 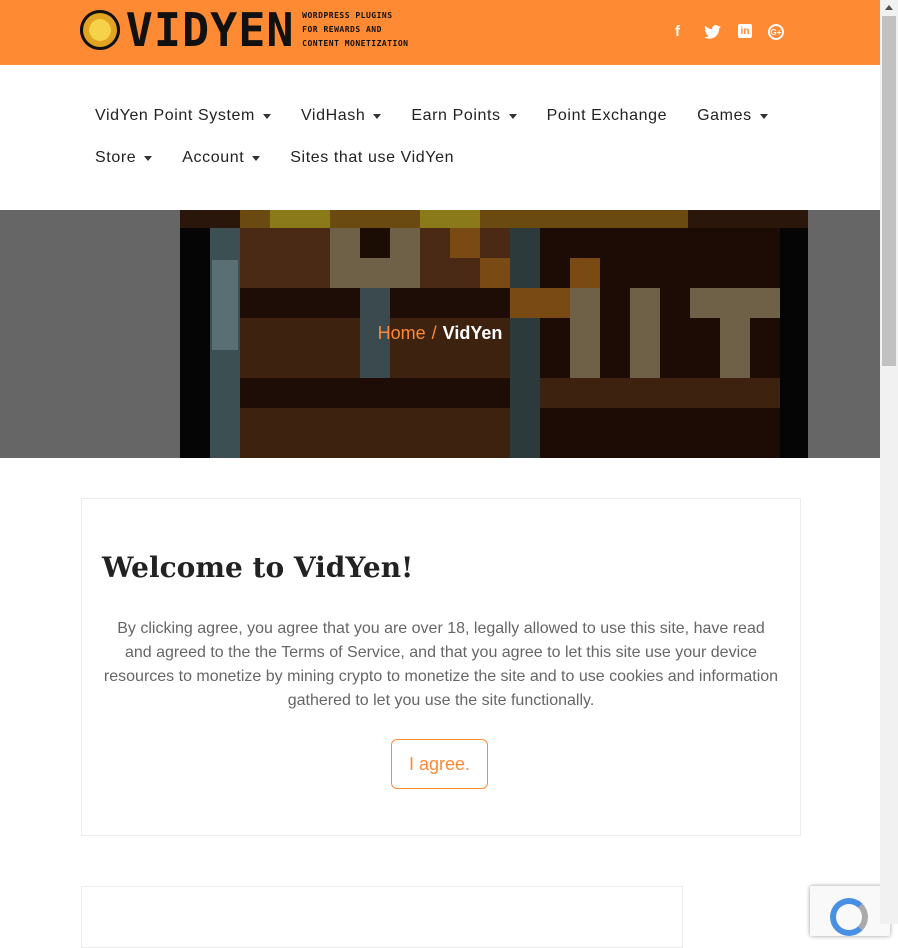 I want to click on content-card, so click(x=382, y=917).